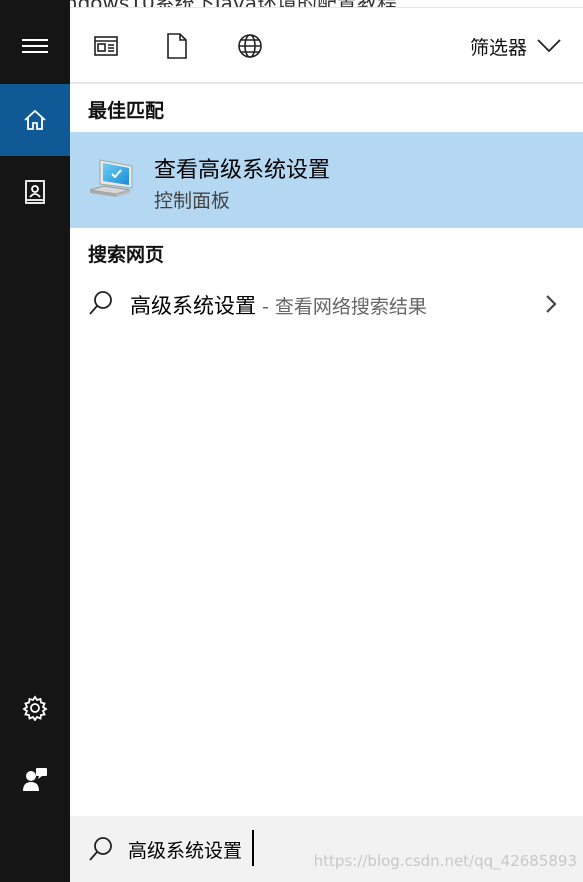  What do you see at coordinates (551, 304) in the screenshot?
I see `chevron-right-icon` at bounding box center [551, 304].